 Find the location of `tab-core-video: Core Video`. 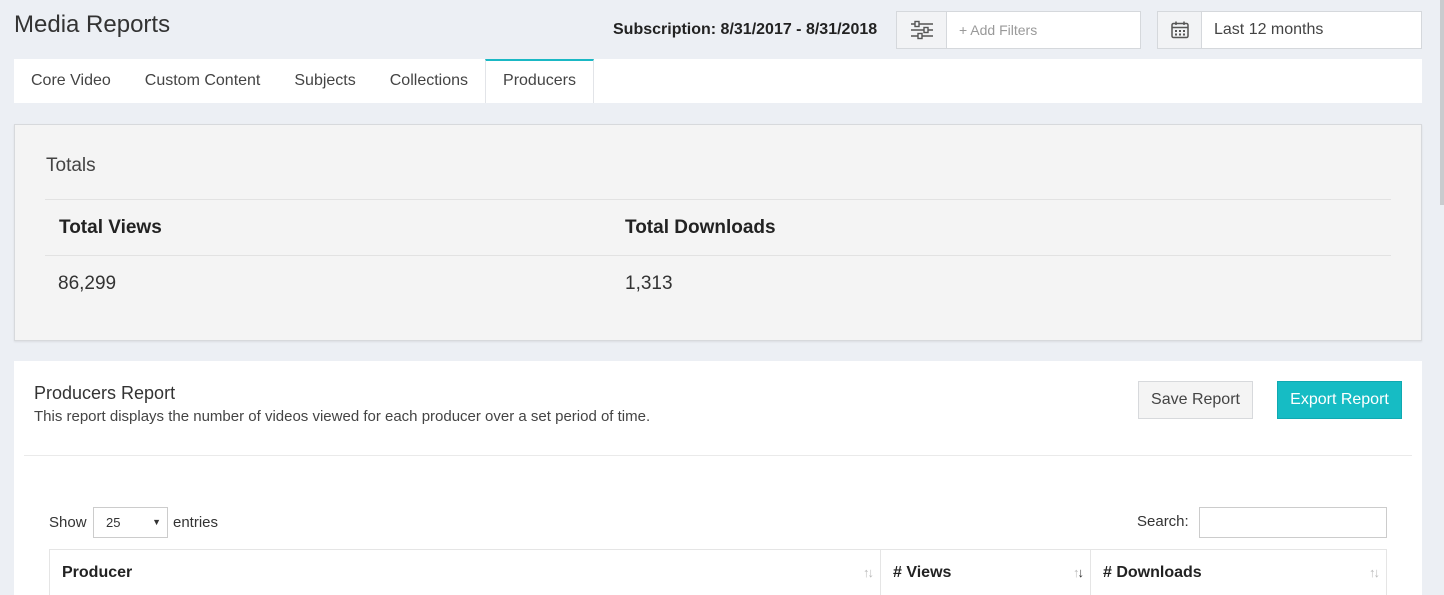

tab-core-video: Core Video is located at coordinates (71, 81).